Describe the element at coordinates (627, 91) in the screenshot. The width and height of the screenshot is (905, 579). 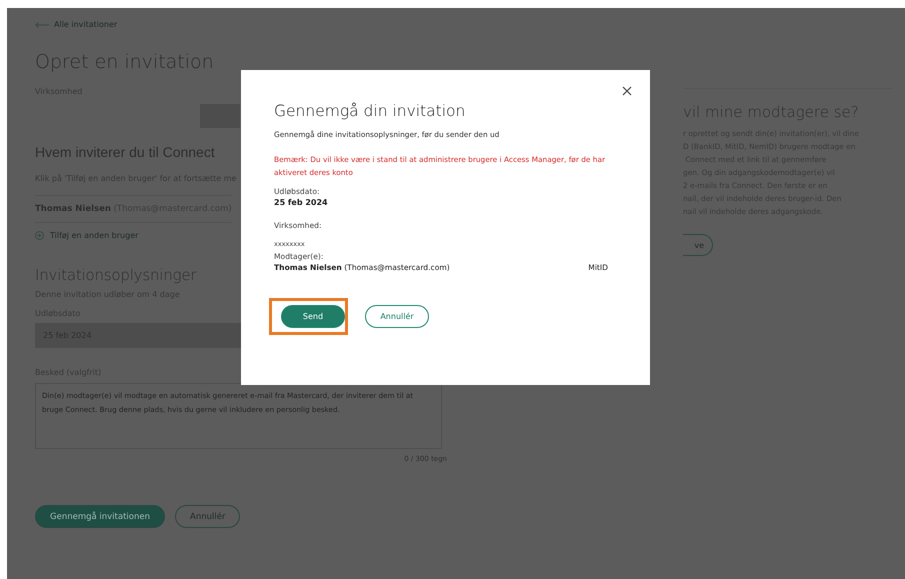
I see `close-icon` at that location.